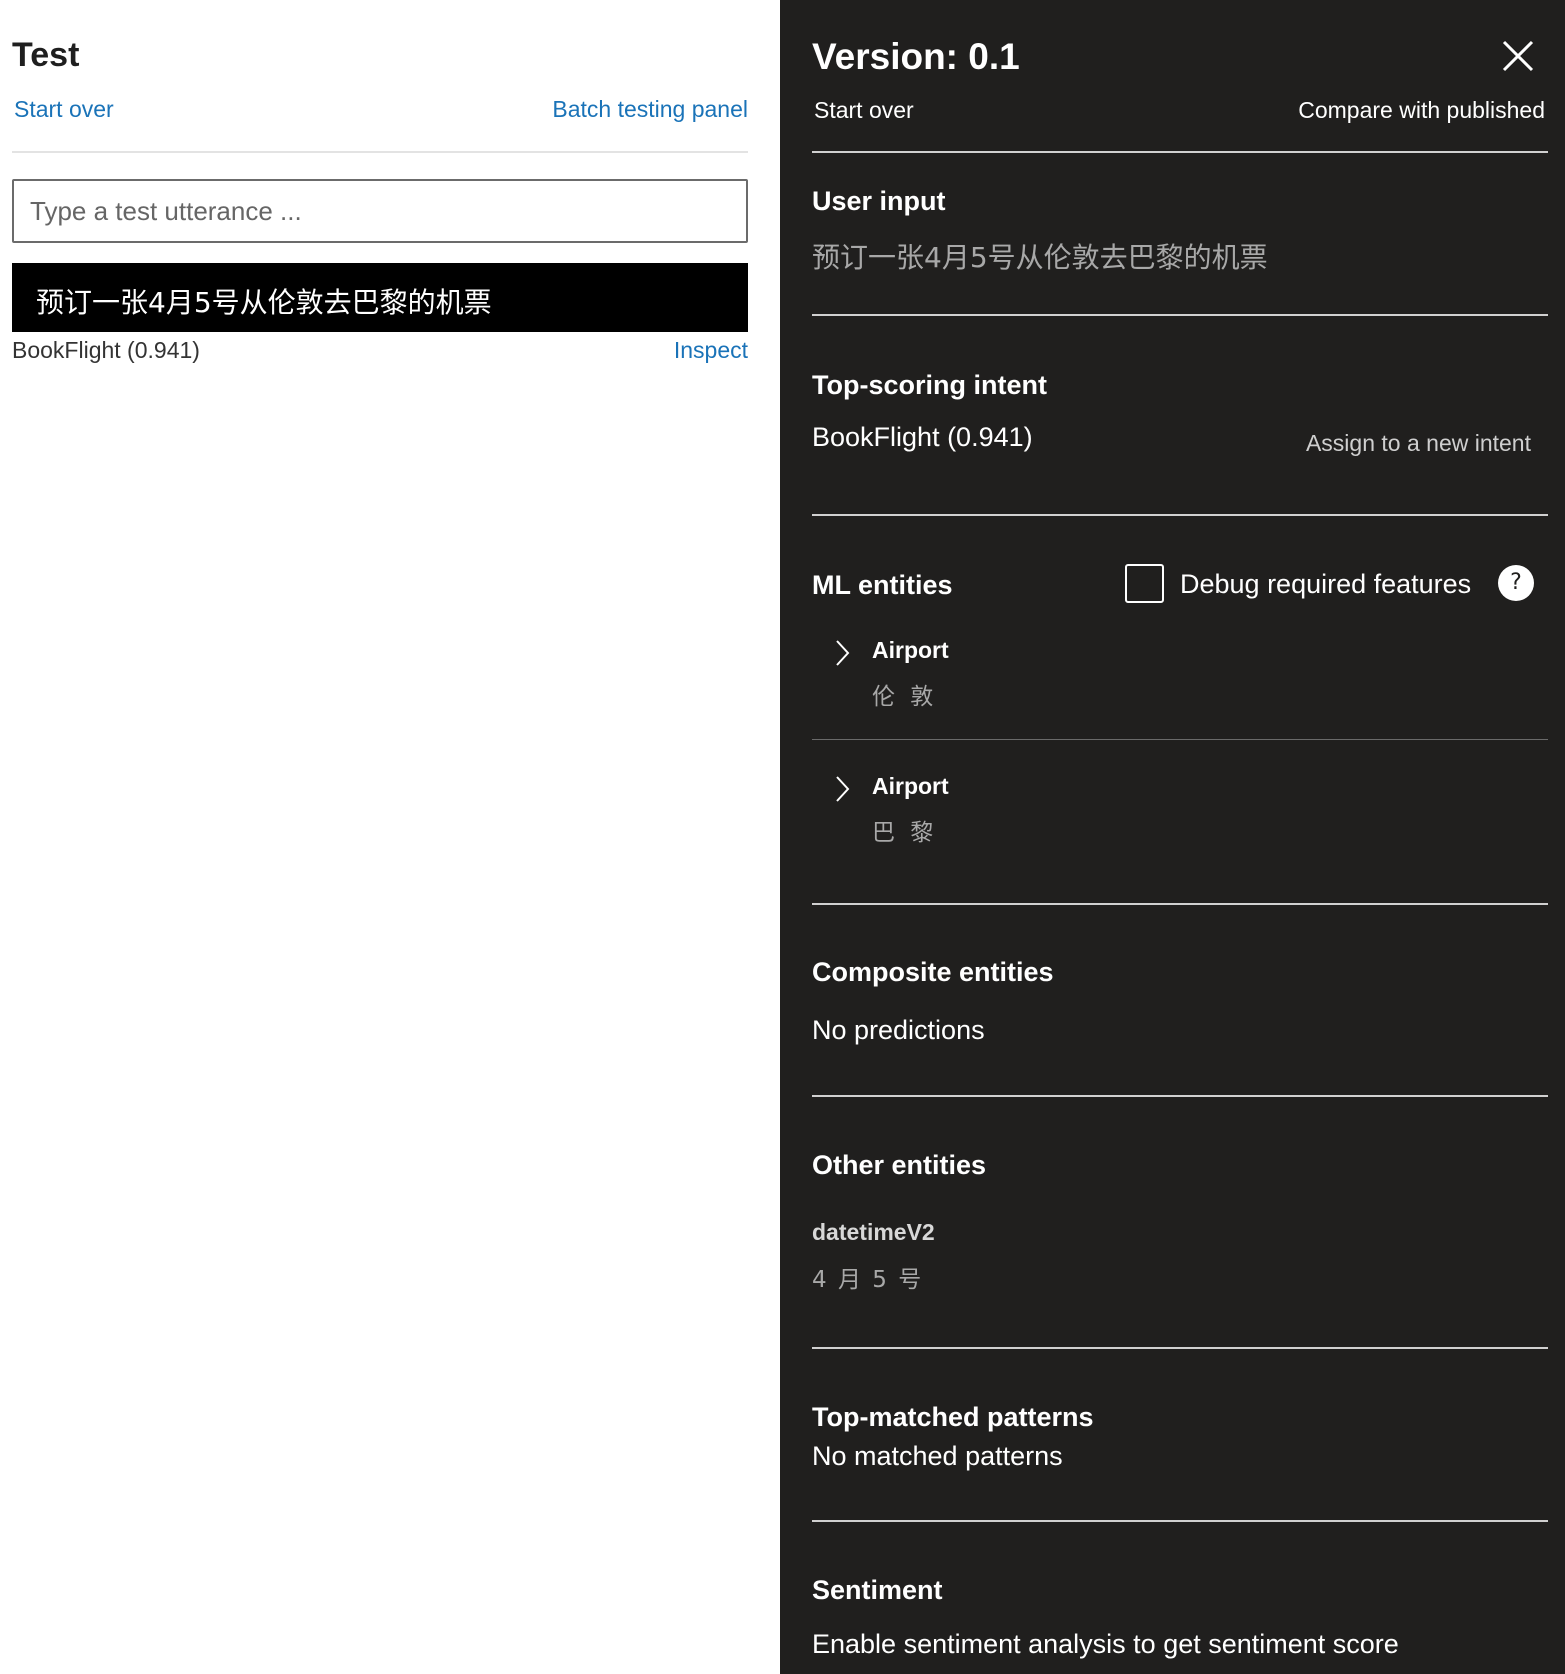 The height and width of the screenshot is (1674, 1565). Describe the element at coordinates (933, 972) in the screenshot. I see `composite-entities-heading: Composite entities` at that location.